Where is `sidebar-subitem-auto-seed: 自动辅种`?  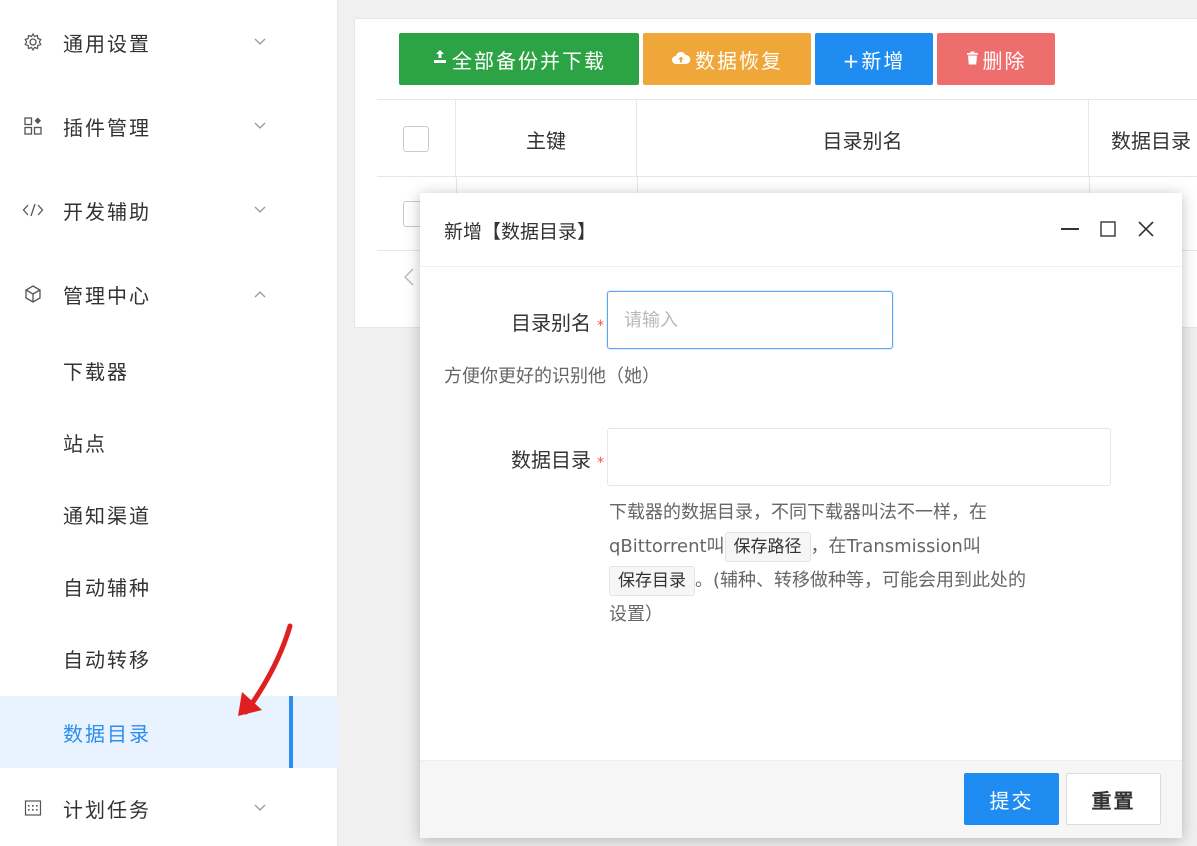
sidebar-subitem-auto-seed: 自动辅种 is located at coordinates (169, 586).